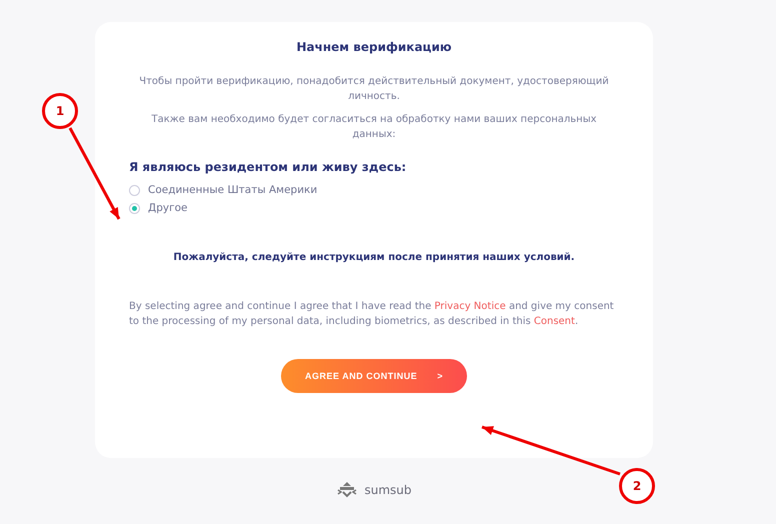  I want to click on option-label: Соединенные Штаты Америки, so click(233, 190).